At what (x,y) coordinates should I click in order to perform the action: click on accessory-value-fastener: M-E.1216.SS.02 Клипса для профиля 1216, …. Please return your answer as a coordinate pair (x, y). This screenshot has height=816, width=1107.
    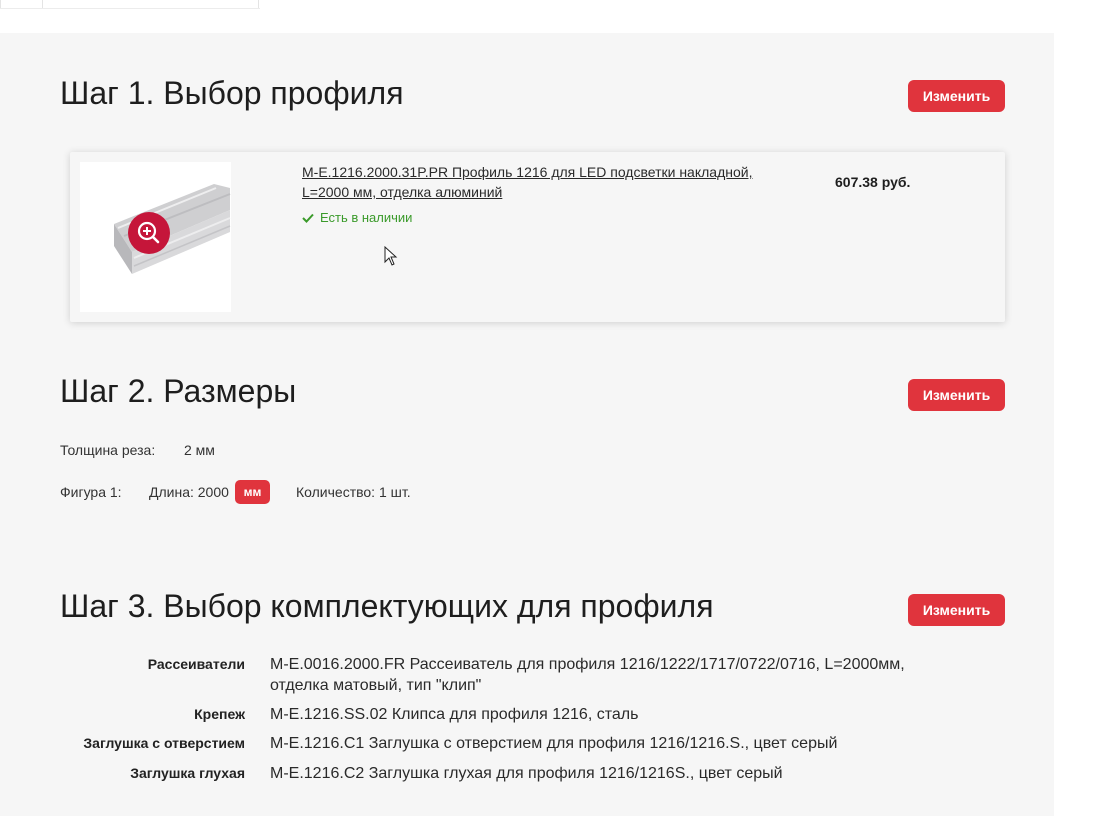
    Looking at the image, I should click on (454, 714).